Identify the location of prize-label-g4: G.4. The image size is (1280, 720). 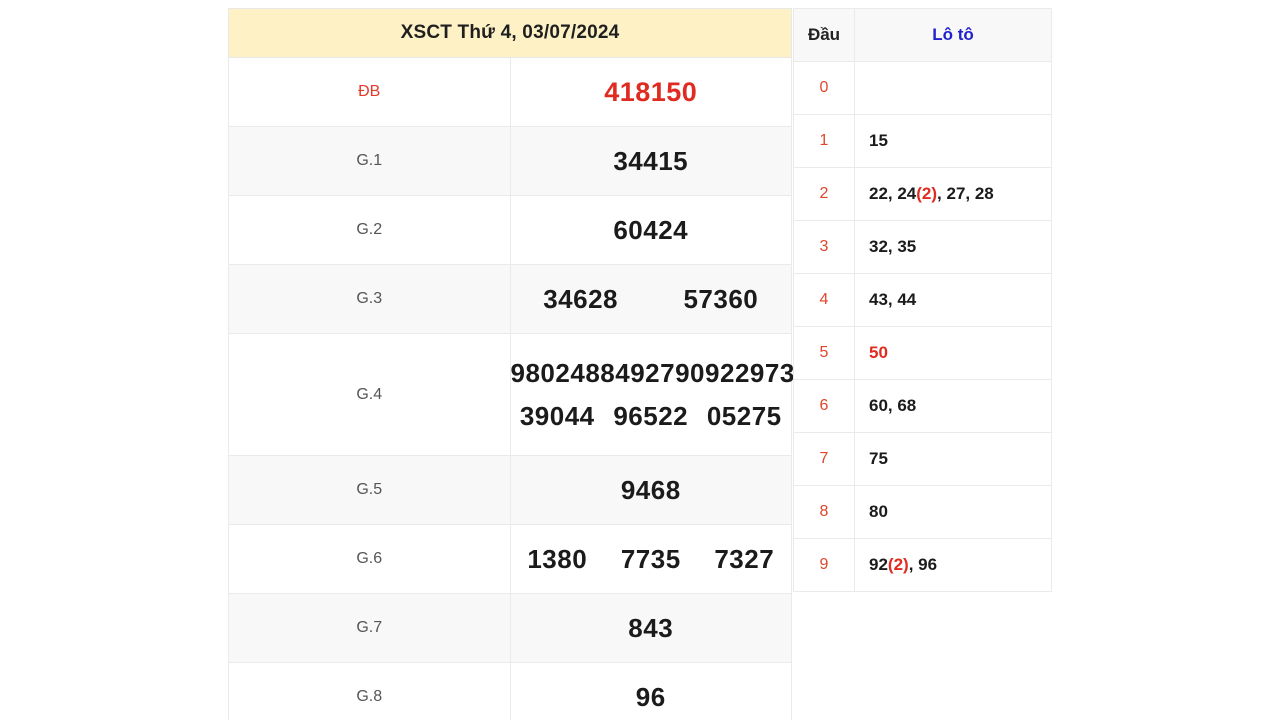
(369, 394).